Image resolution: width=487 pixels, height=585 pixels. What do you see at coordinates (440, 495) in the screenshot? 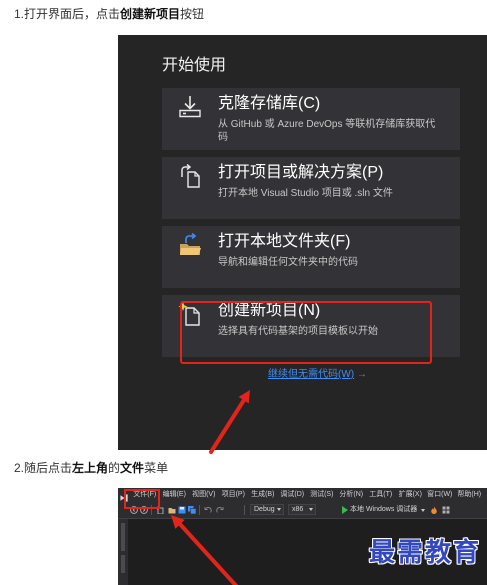
I see `menu-window: 窗口(W)` at bounding box center [440, 495].